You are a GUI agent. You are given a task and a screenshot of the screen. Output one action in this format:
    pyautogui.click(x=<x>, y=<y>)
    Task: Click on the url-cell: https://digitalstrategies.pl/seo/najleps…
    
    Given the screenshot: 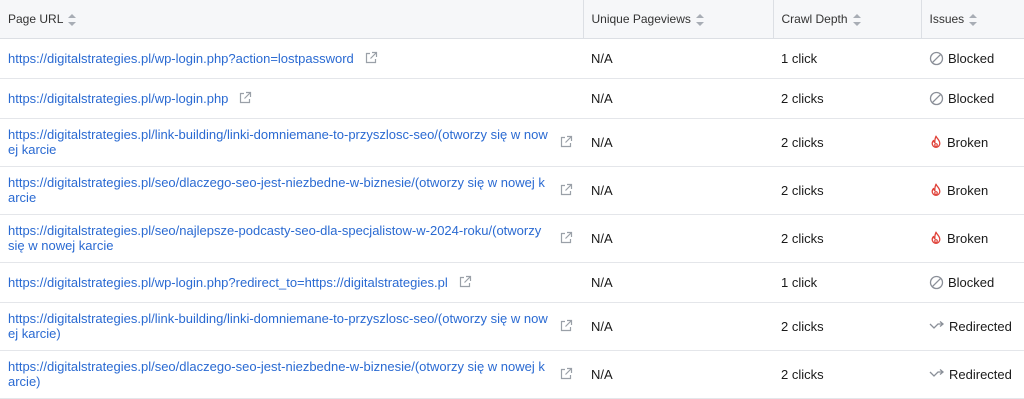 What is the action you would take?
    pyautogui.click(x=291, y=238)
    